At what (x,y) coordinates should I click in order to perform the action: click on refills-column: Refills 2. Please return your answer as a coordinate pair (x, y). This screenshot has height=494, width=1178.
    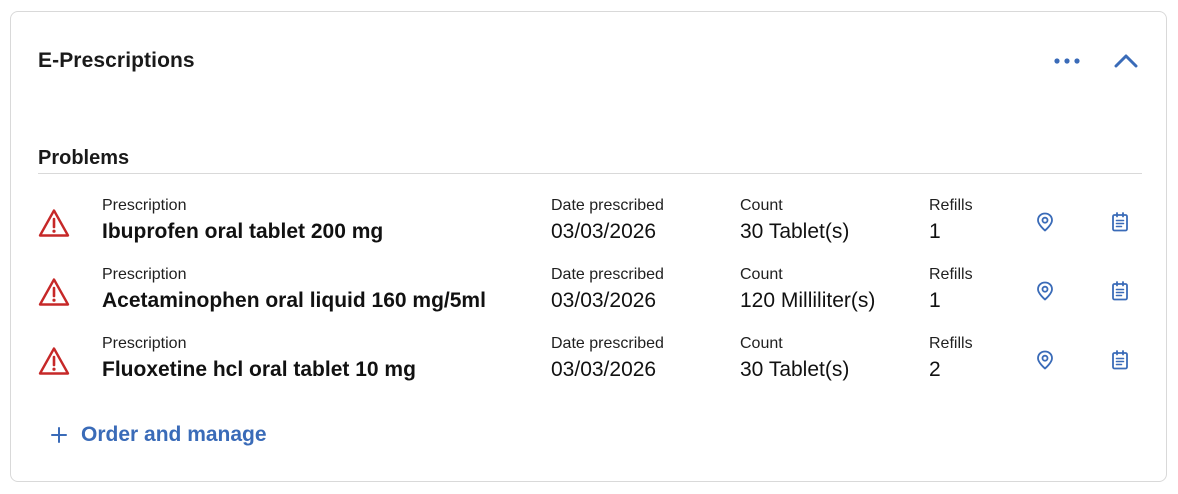
    Looking at the image, I should click on (951, 359).